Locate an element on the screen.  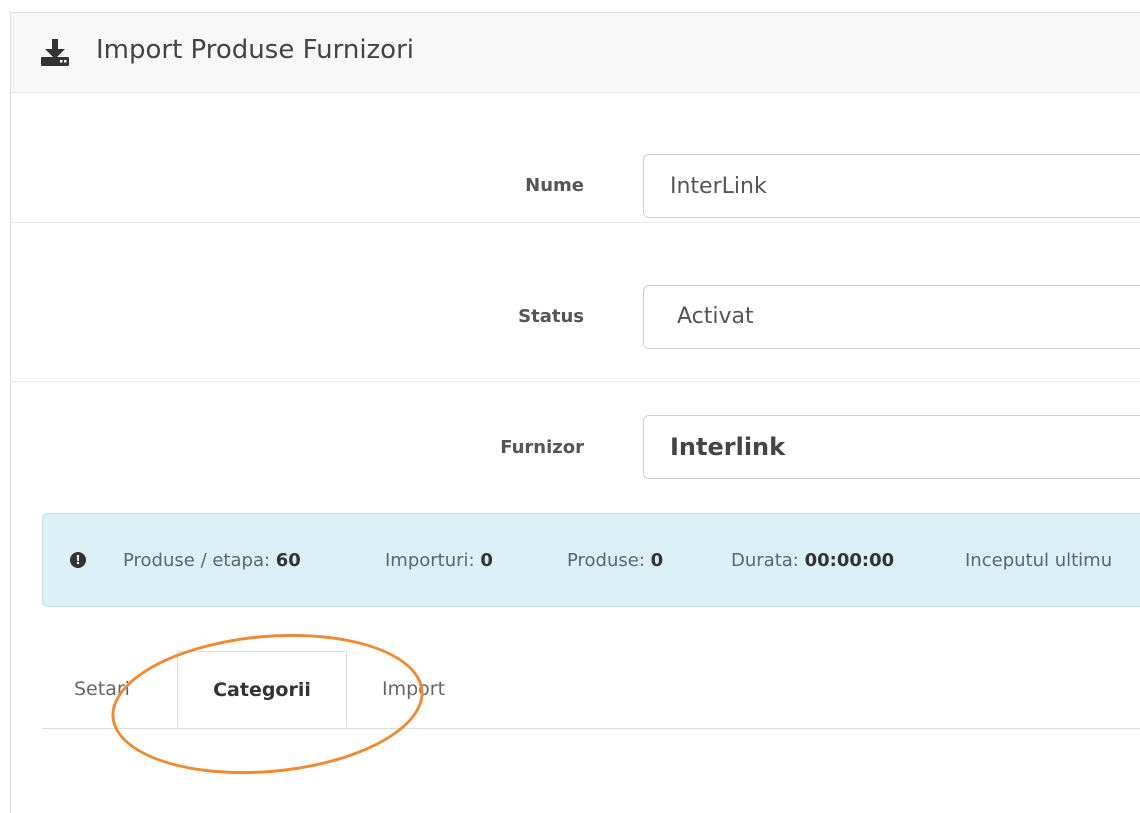
stat-produse: Produse: 0 is located at coordinates (615, 560).